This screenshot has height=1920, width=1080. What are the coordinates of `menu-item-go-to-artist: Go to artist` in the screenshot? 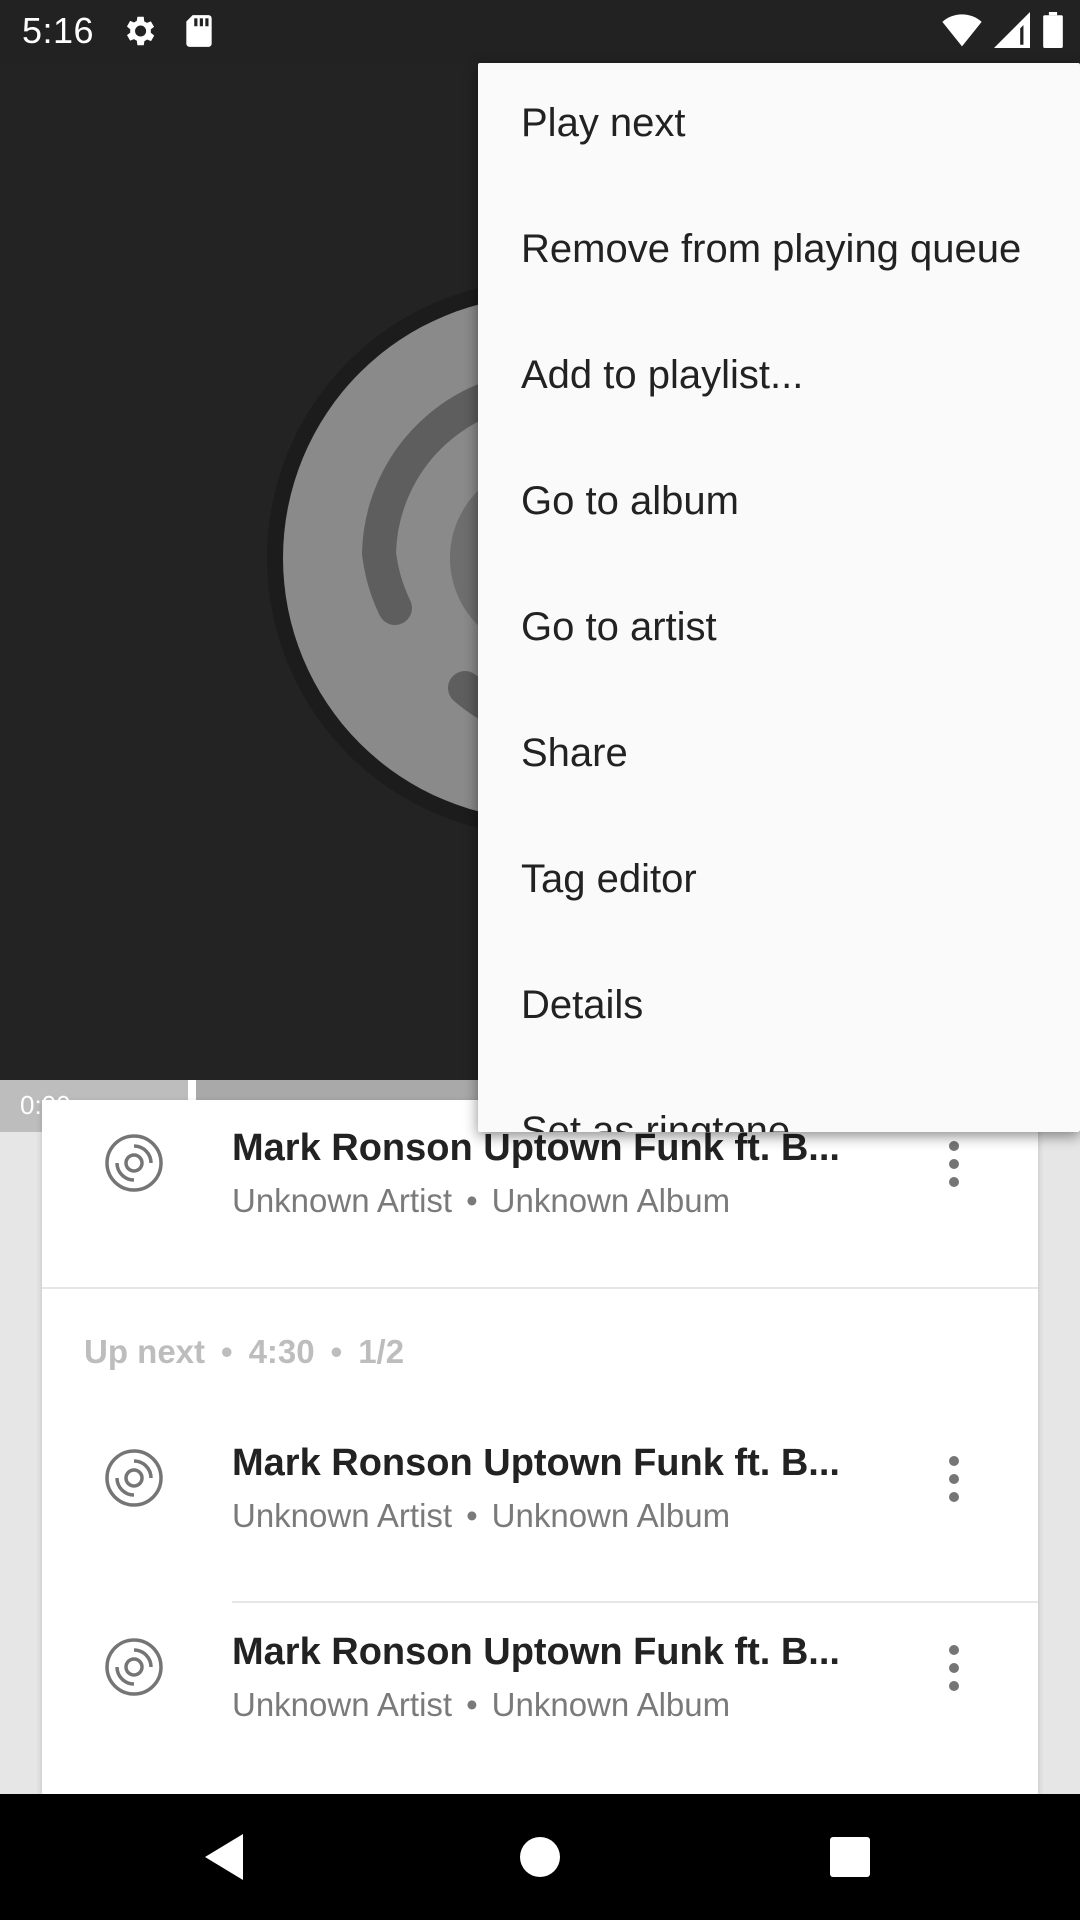 It's located at (779, 630).